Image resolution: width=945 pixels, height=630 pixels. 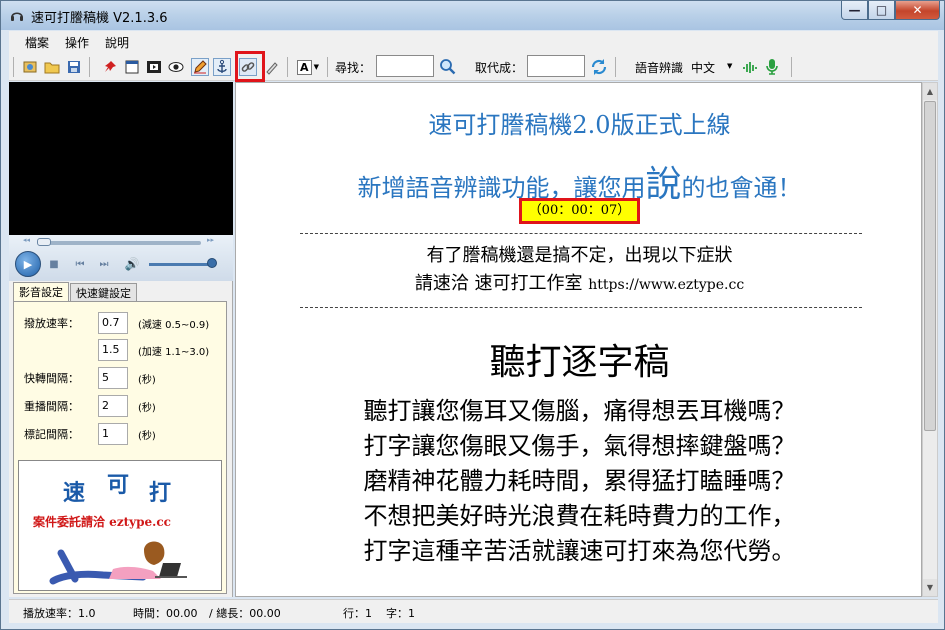 What do you see at coordinates (54, 264) in the screenshot?
I see `stop-icon: ■` at bounding box center [54, 264].